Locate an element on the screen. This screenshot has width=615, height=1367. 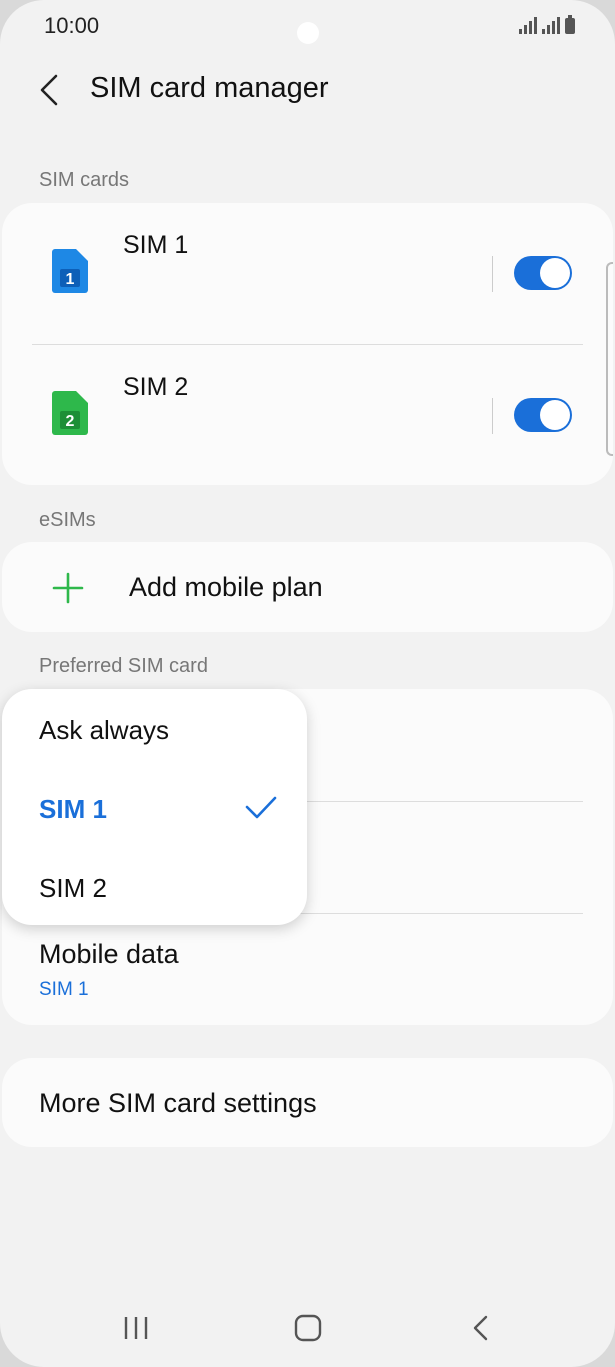
chevron-left-icon is located at coordinates (49, 90).